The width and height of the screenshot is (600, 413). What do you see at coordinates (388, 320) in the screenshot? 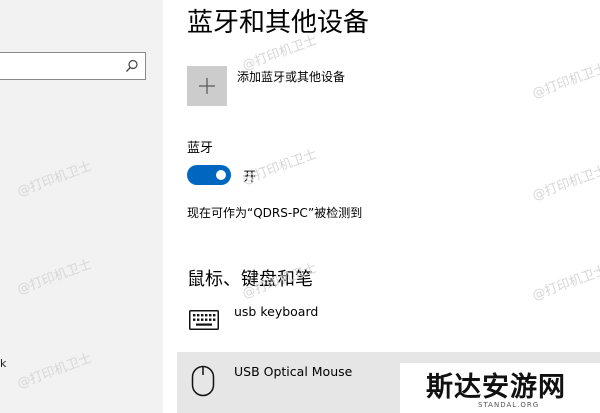
I see `device-row-keyboard: usb keyboard` at bounding box center [388, 320].